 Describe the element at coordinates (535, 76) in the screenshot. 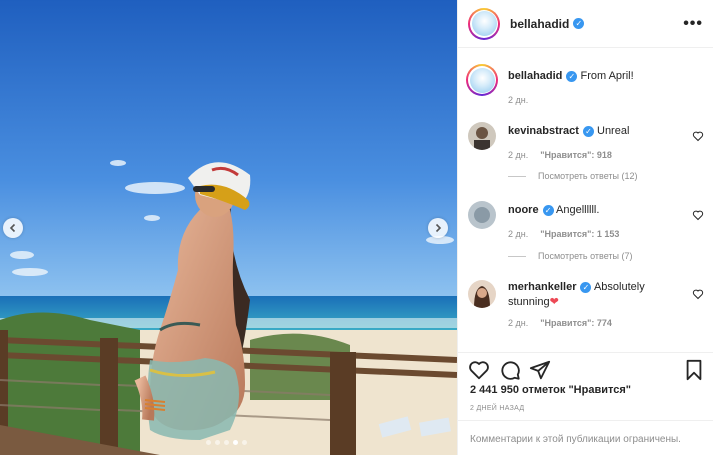

I see `caption-username: bellahadid` at that location.